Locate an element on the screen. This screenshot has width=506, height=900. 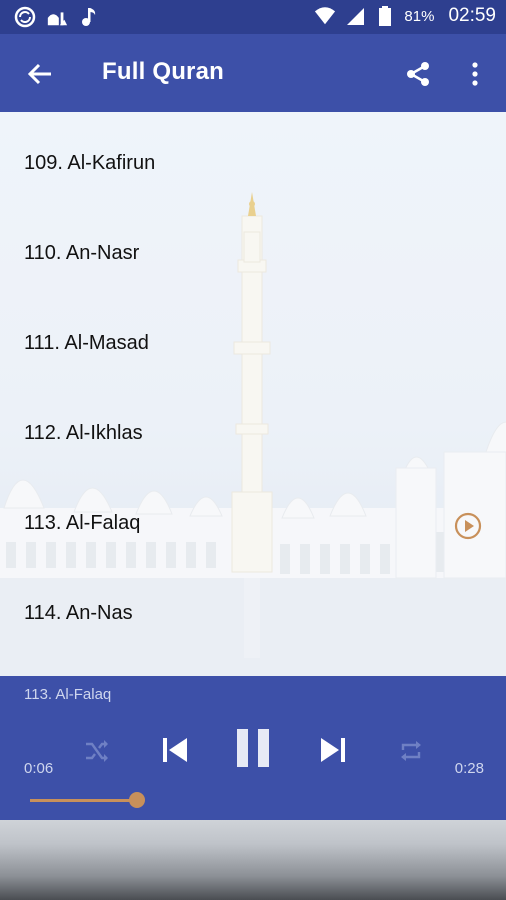
pause-icon is located at coordinates (253, 748).